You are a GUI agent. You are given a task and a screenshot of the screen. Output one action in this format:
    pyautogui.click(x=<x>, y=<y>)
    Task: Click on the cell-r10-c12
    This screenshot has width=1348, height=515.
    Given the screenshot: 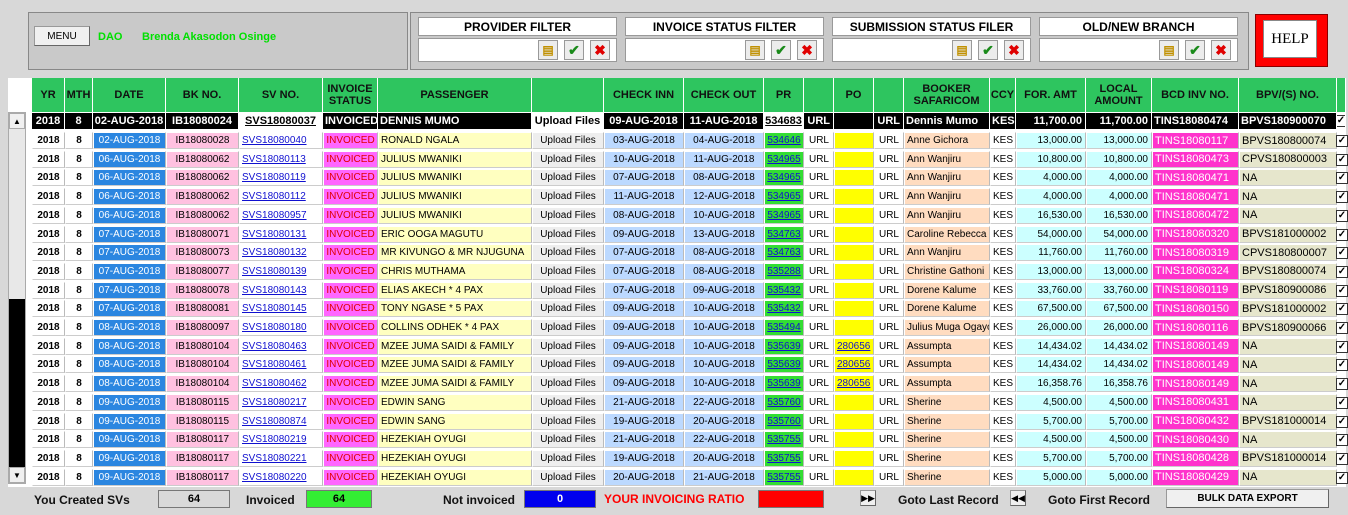 What is the action you would take?
    pyautogui.click(x=854, y=327)
    